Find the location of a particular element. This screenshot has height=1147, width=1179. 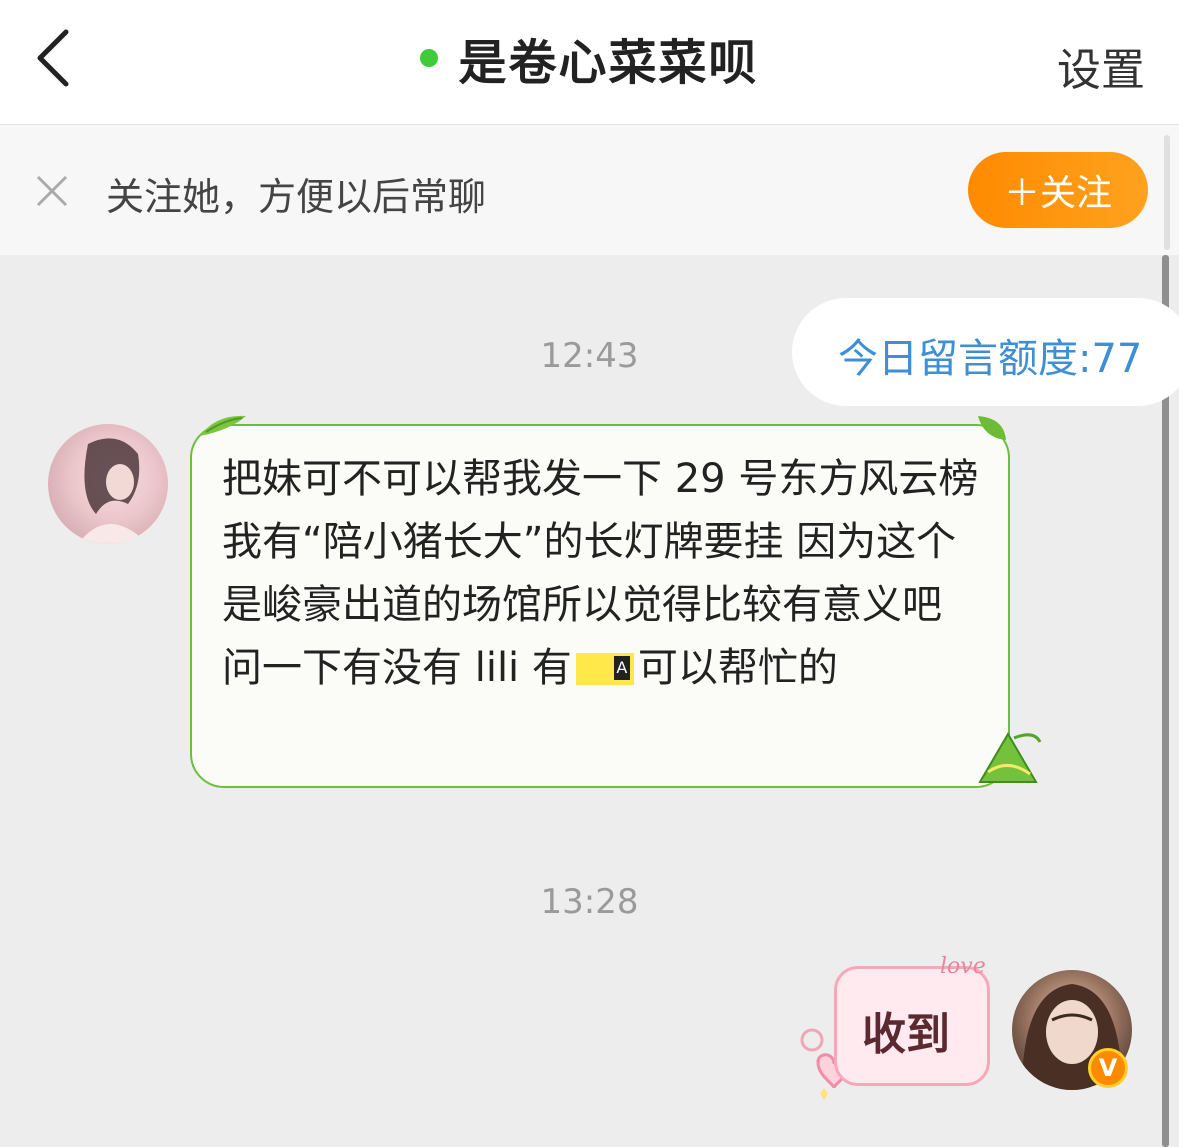

outgoing-message-text: 收到 is located at coordinates (906, 1034).